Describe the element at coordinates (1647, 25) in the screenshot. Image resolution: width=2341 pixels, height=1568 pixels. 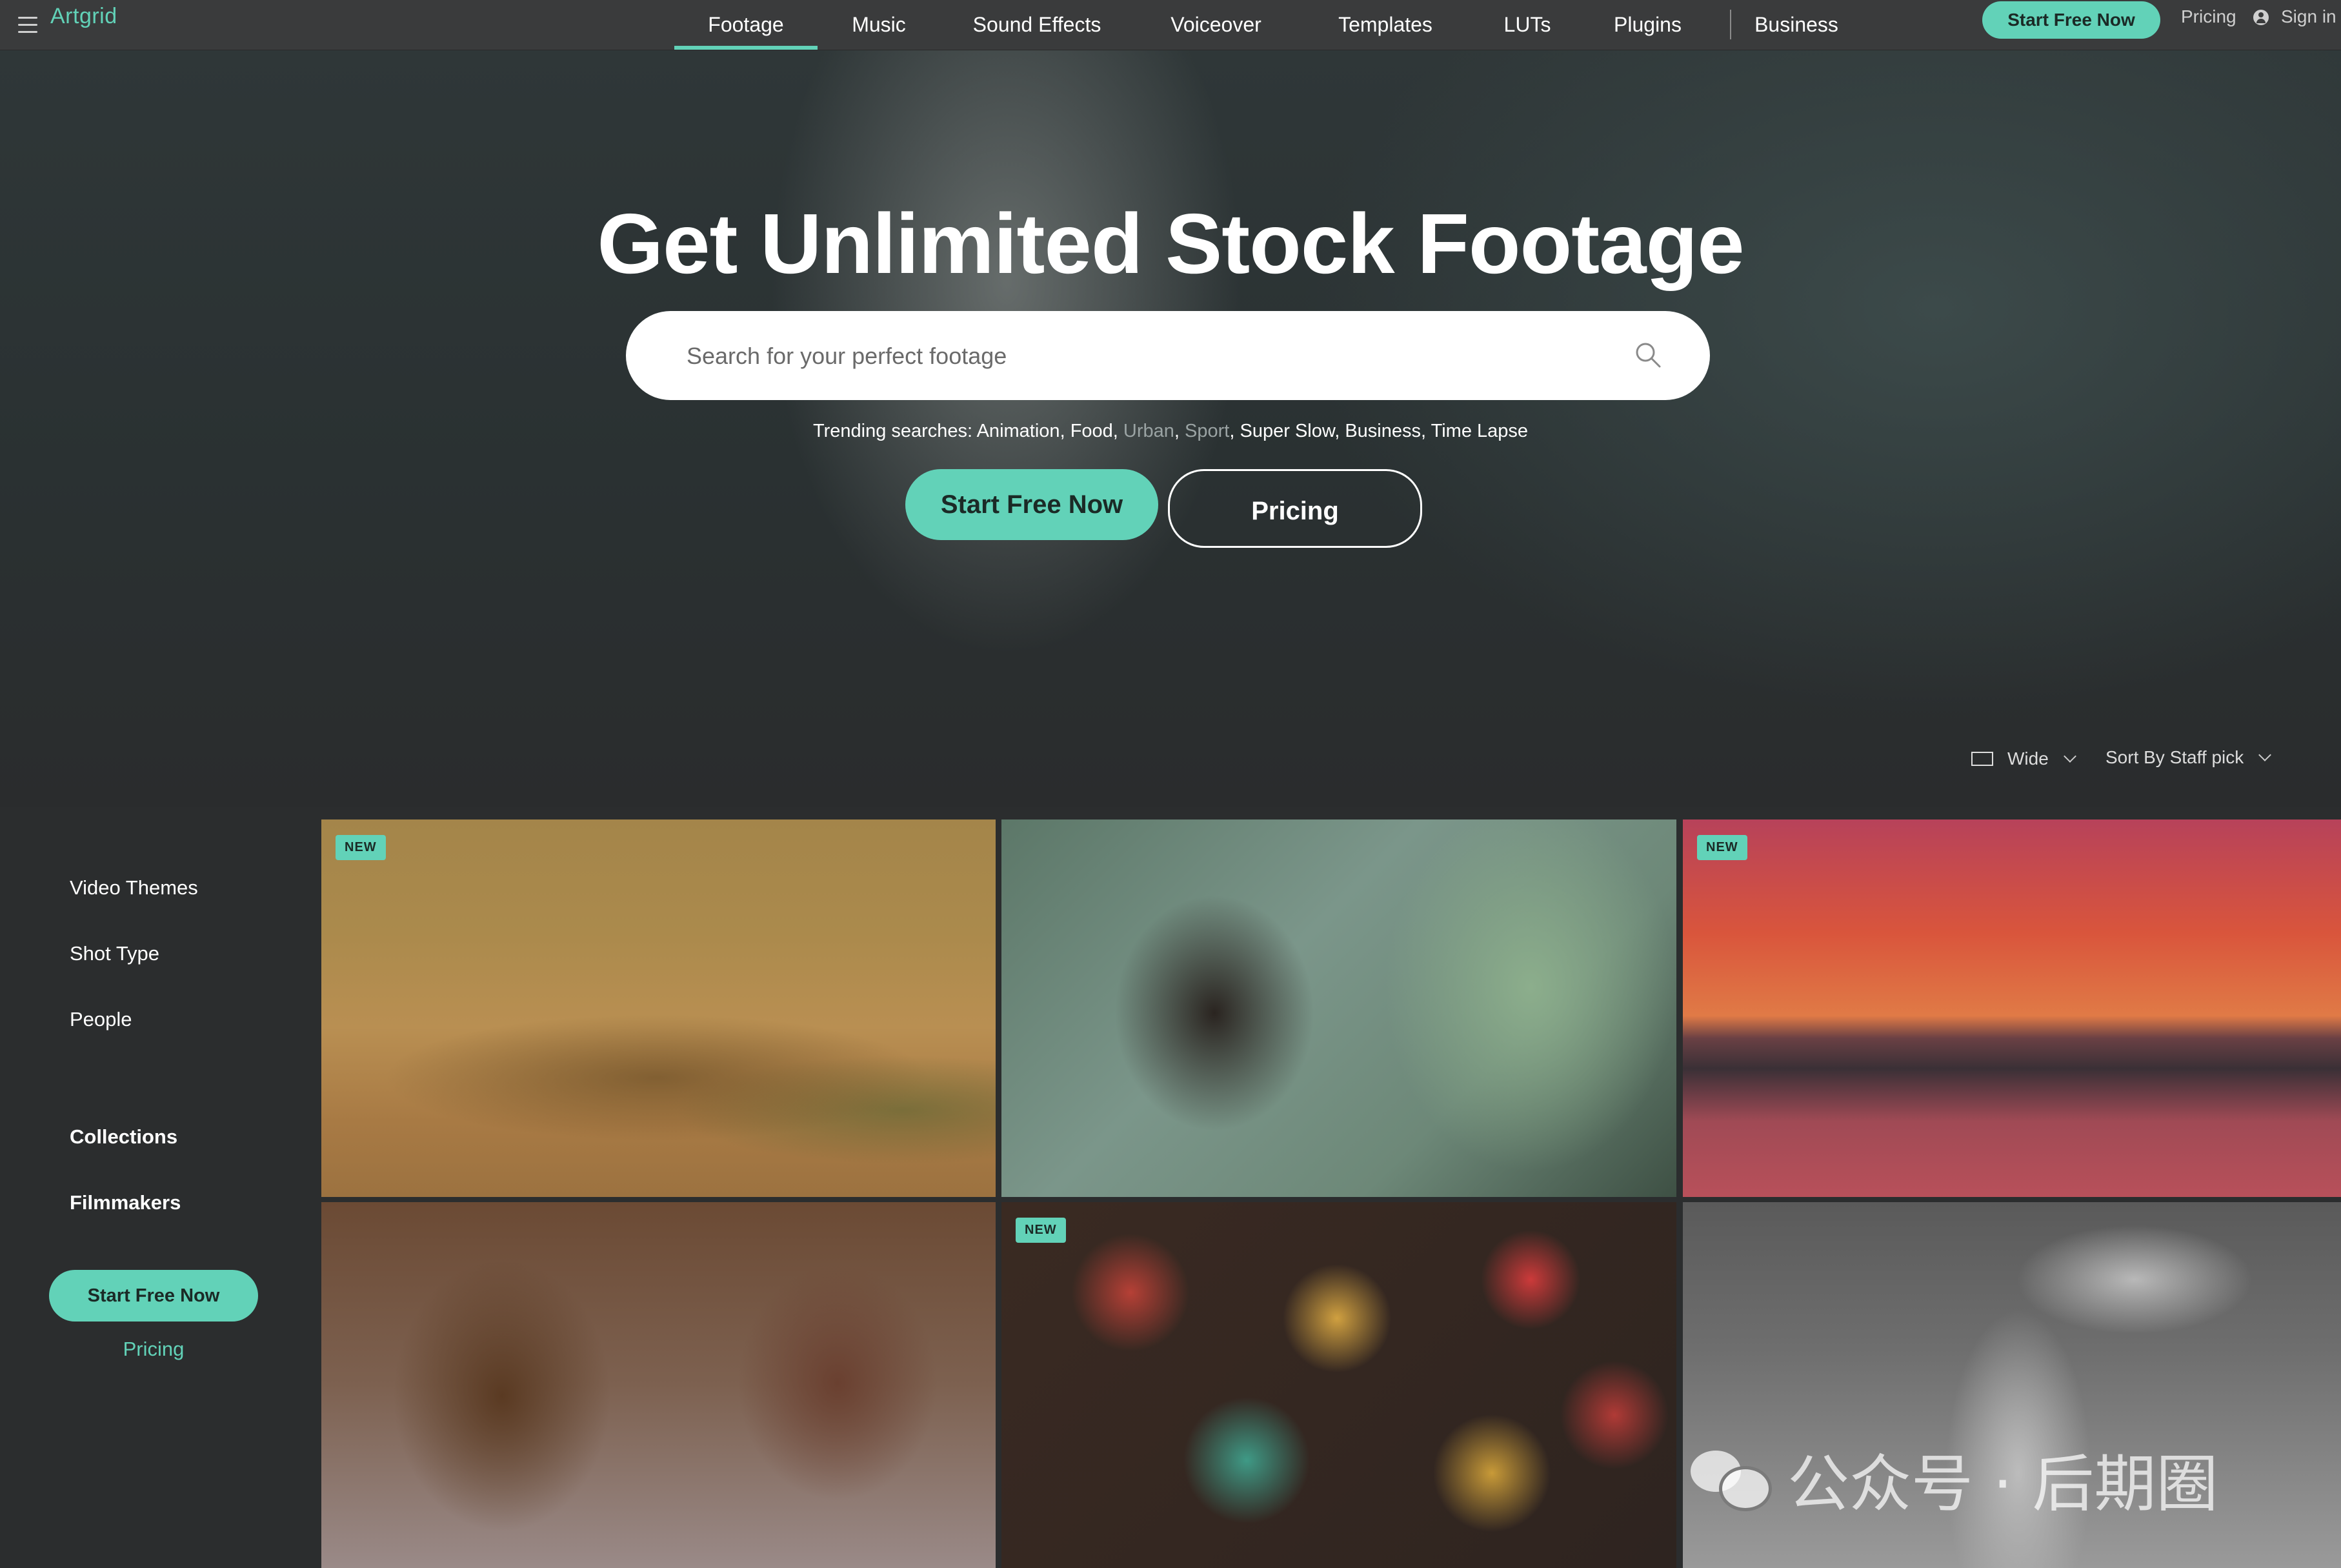
I see `tab-plugins: Plugins` at that location.